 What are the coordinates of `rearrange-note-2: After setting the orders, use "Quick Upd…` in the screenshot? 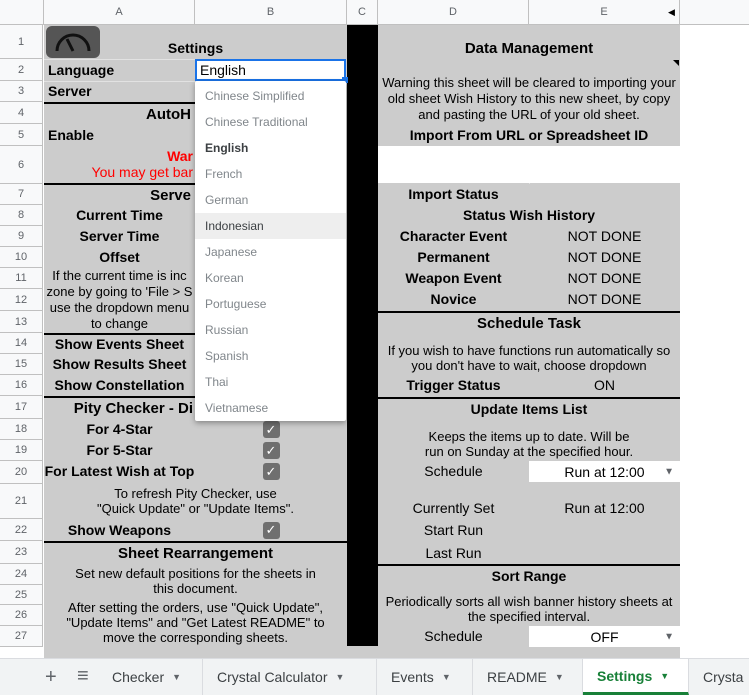 It's located at (195, 622).